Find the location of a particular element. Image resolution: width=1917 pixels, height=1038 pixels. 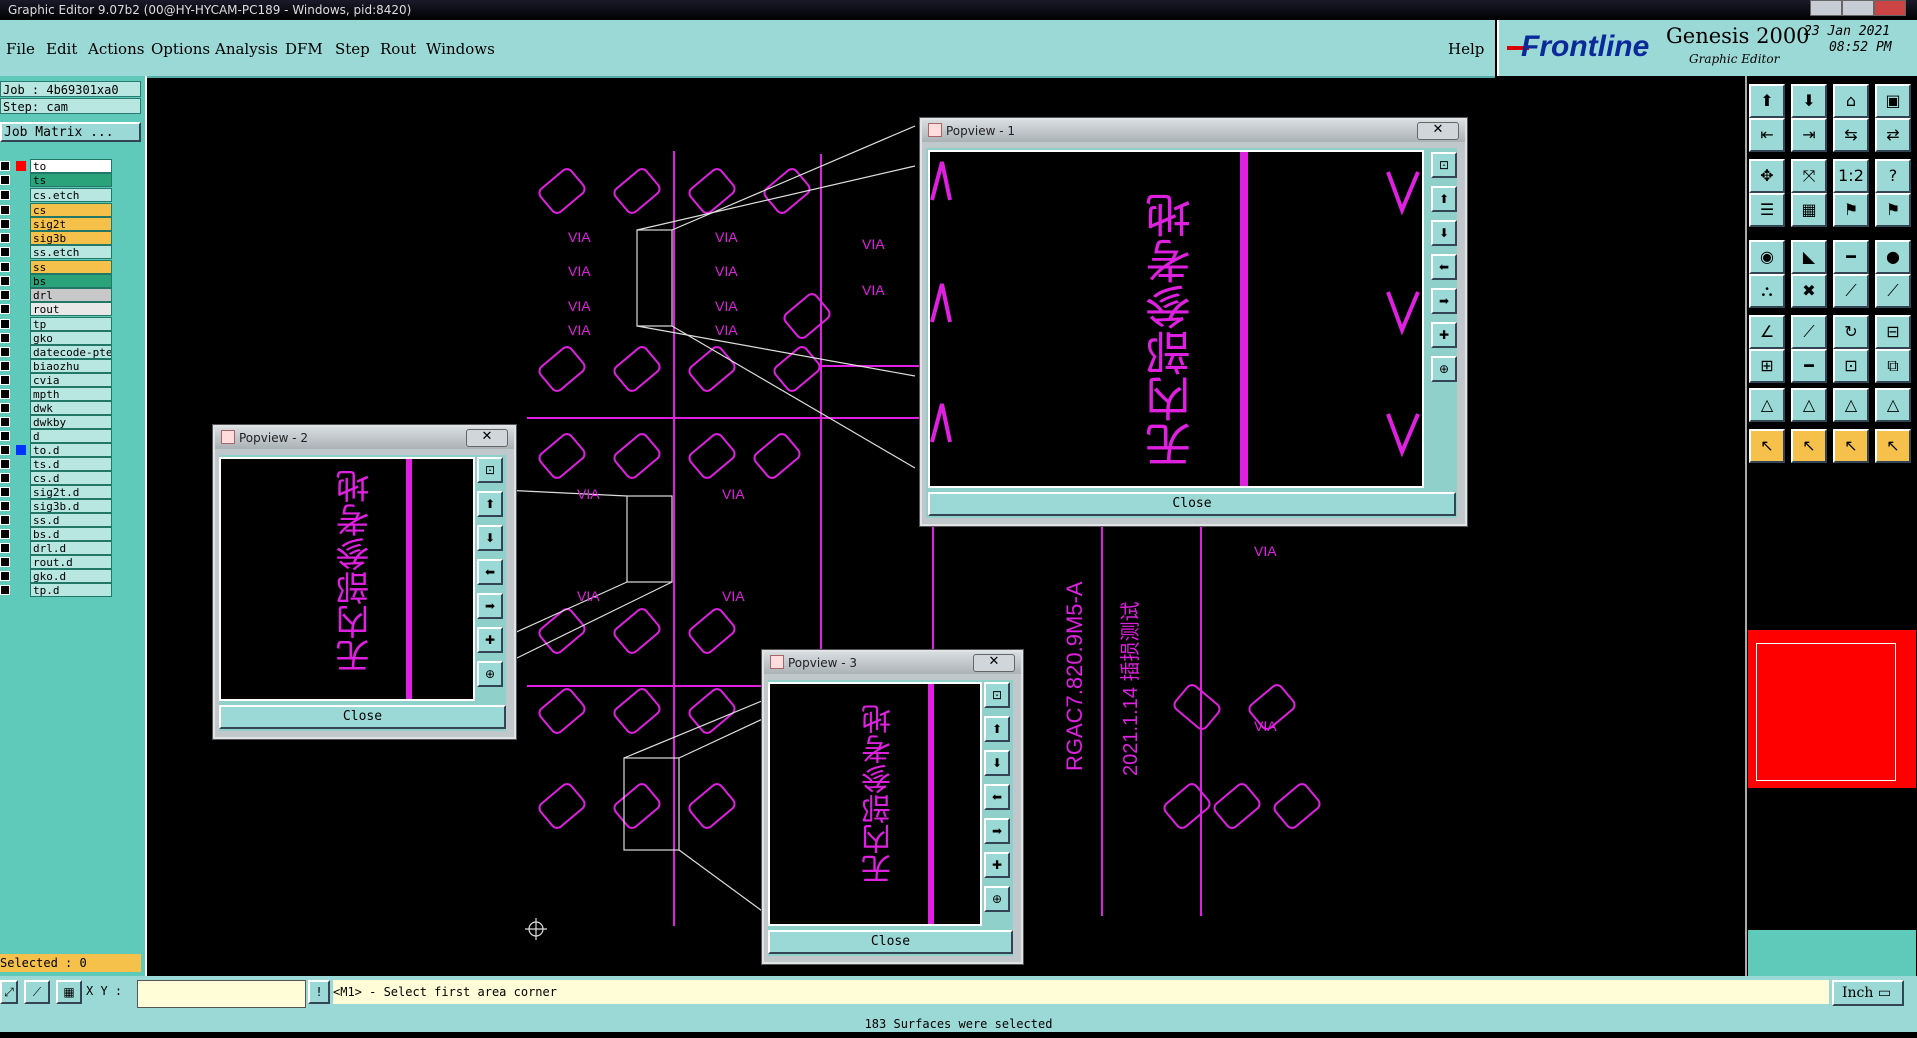

layer-name: ss.d is located at coordinates (71, 520).